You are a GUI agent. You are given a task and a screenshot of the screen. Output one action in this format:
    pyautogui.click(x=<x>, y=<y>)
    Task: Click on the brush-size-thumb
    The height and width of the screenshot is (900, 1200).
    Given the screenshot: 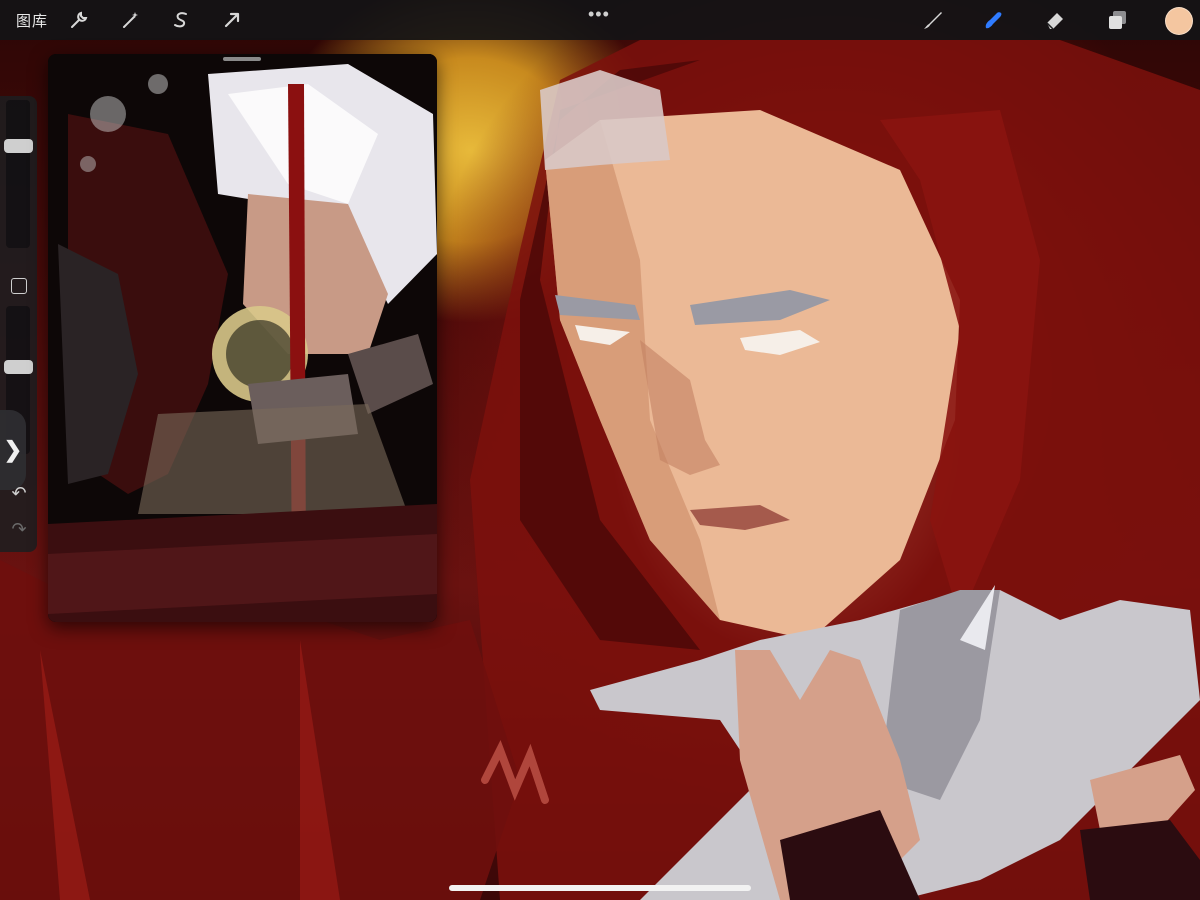 What is the action you would take?
    pyautogui.click(x=18, y=146)
    